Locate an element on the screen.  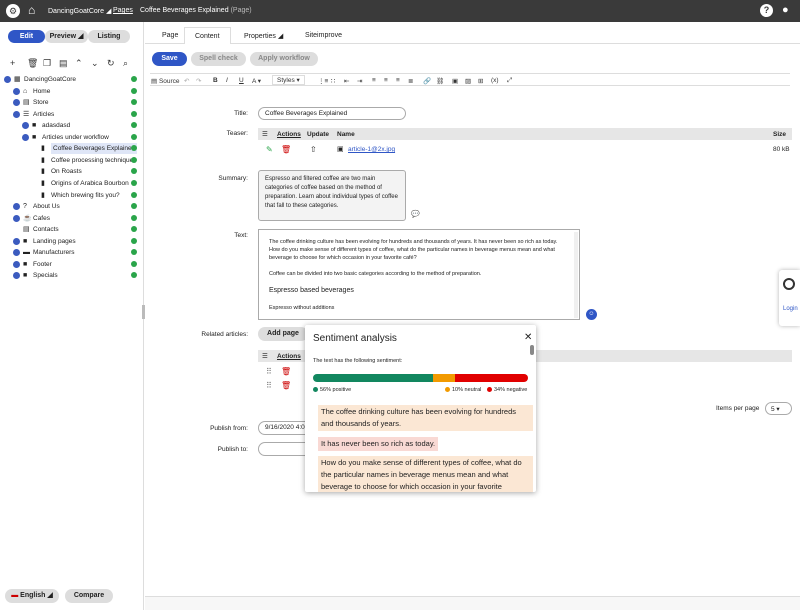
macro-icon: (x) is located at coordinates (495, 80).